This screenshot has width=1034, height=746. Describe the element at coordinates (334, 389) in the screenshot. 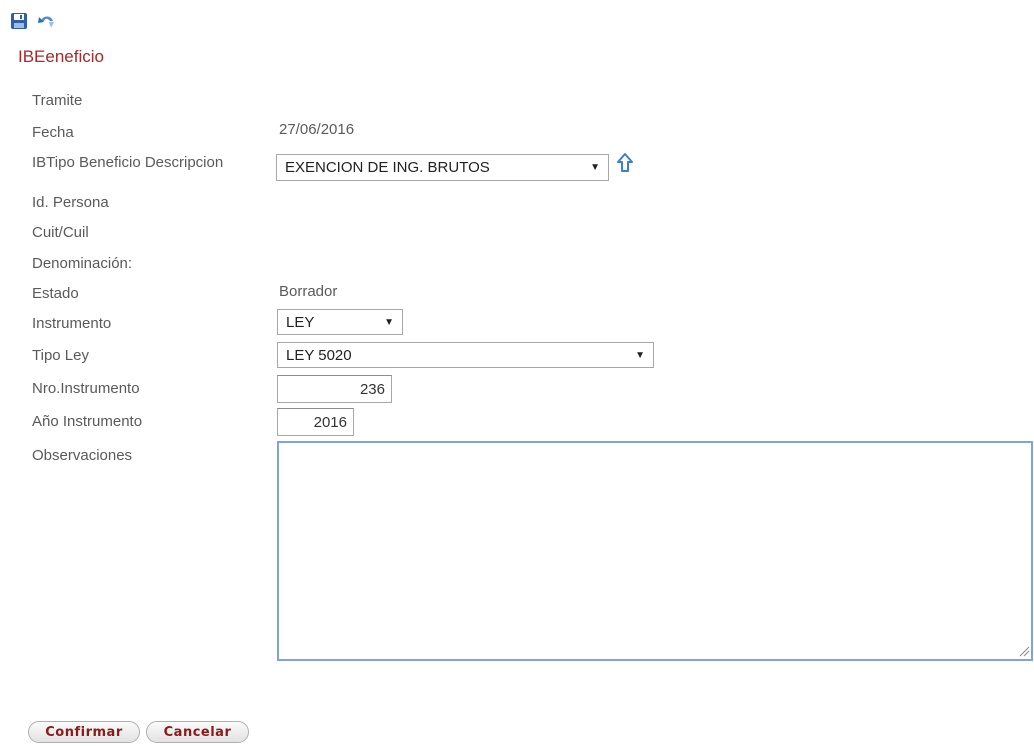

I see `nro-instrumento-input` at that location.